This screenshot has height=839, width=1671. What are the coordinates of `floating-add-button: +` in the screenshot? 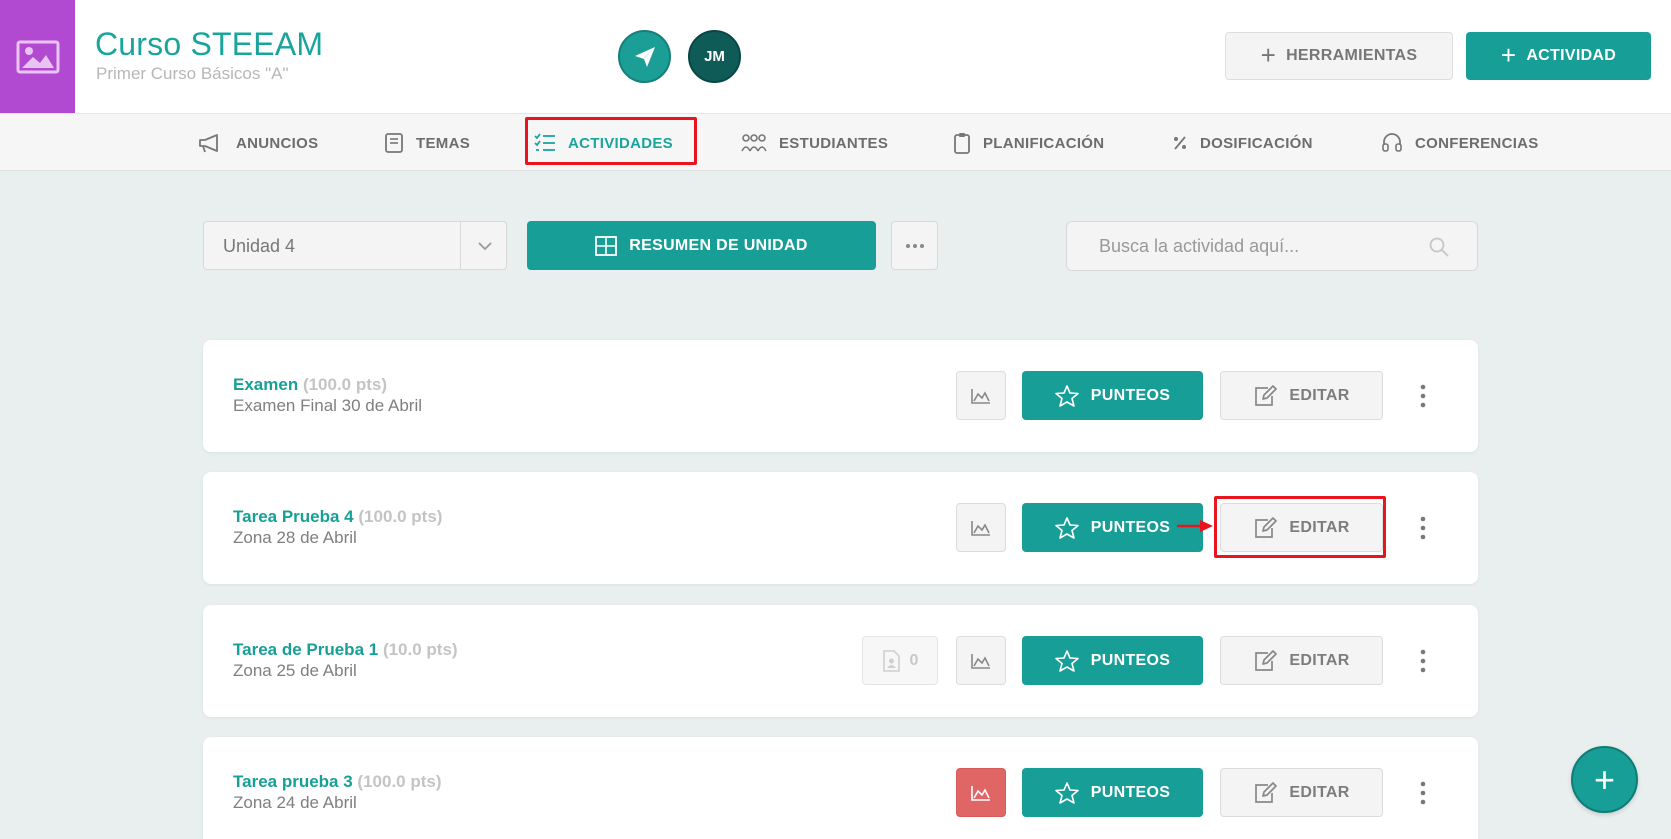 It's located at (1604, 779).